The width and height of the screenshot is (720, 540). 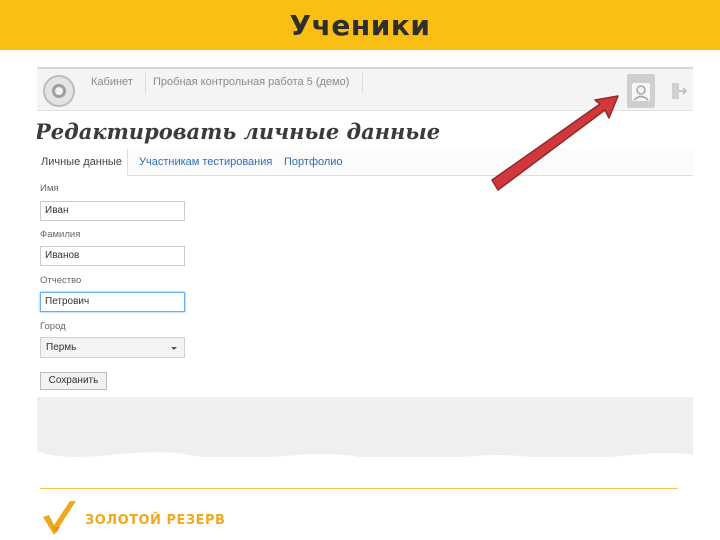 What do you see at coordinates (359, 488) in the screenshot?
I see `footer-divider` at bounding box center [359, 488].